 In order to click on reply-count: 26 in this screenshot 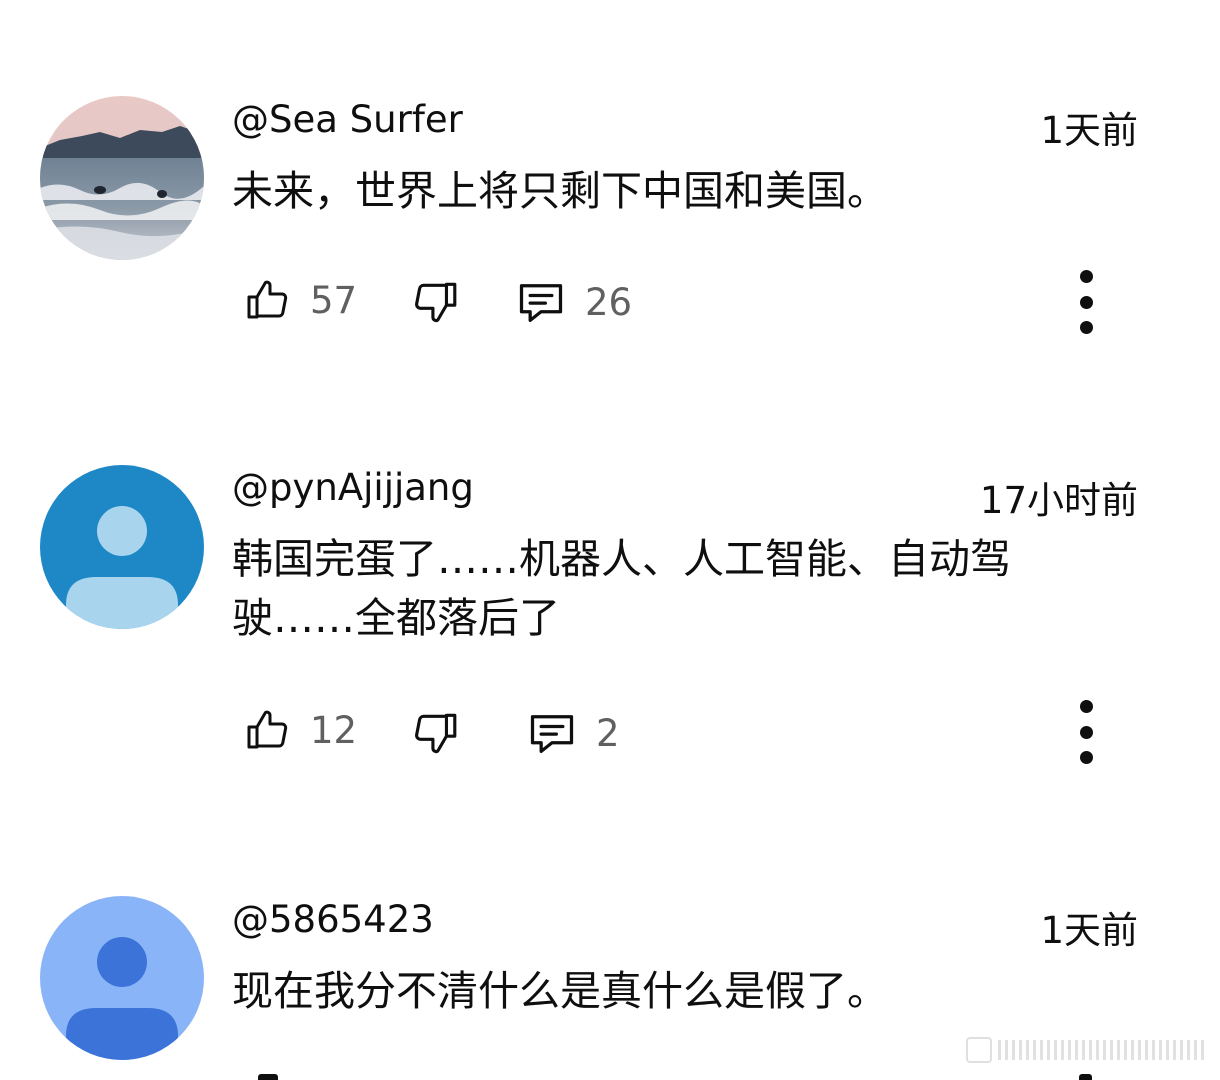, I will do `click(609, 302)`.